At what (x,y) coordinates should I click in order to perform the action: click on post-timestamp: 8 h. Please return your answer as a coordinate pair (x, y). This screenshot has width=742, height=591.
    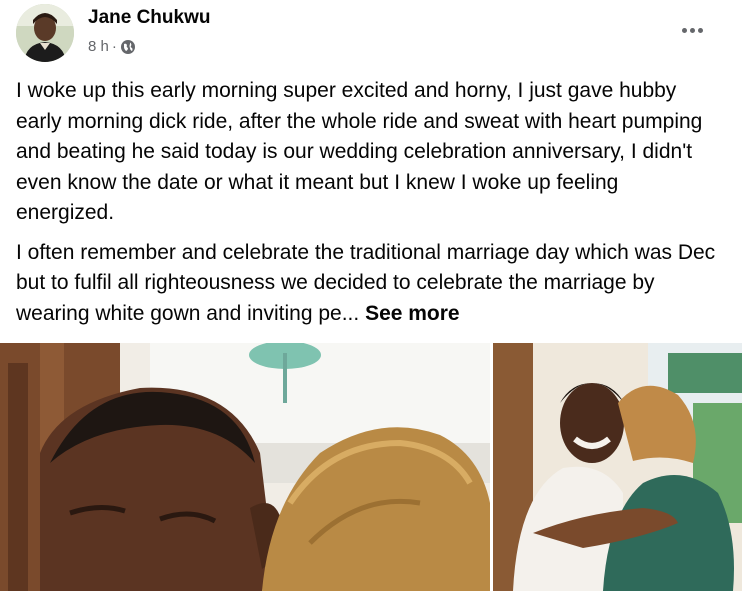
    Looking at the image, I should click on (98, 46).